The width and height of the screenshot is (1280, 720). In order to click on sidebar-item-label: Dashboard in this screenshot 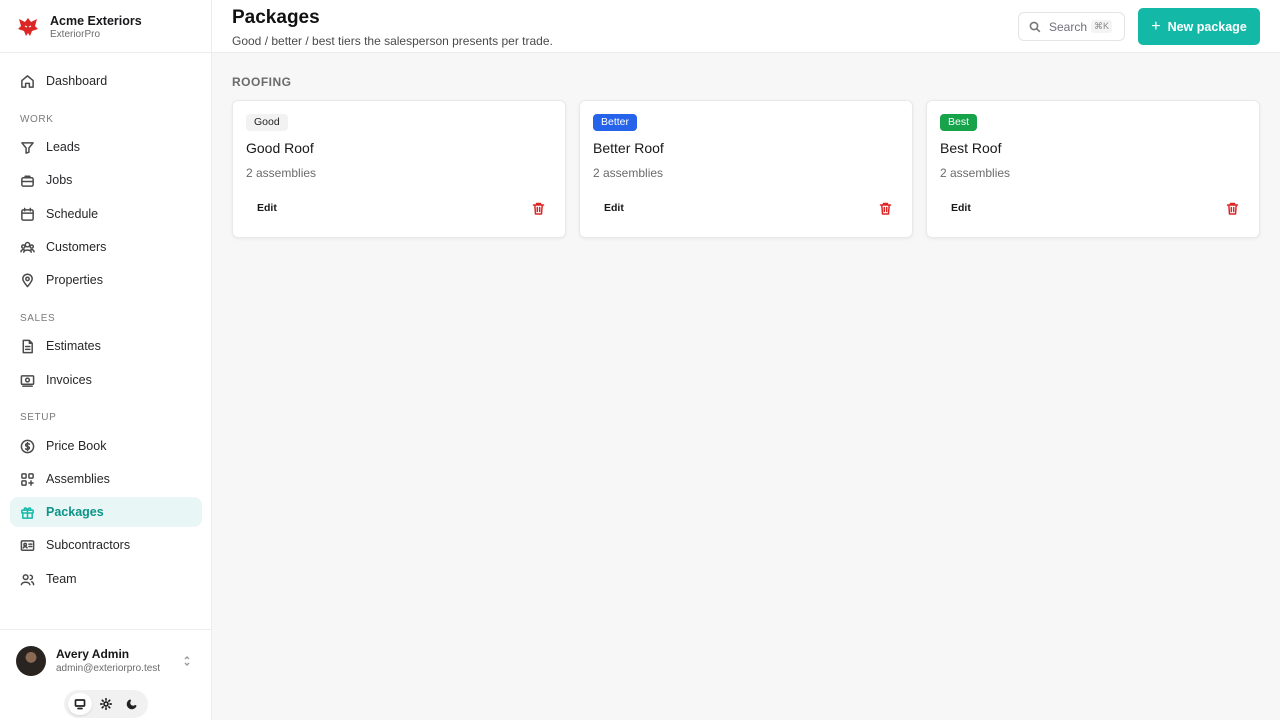, I will do `click(77, 81)`.